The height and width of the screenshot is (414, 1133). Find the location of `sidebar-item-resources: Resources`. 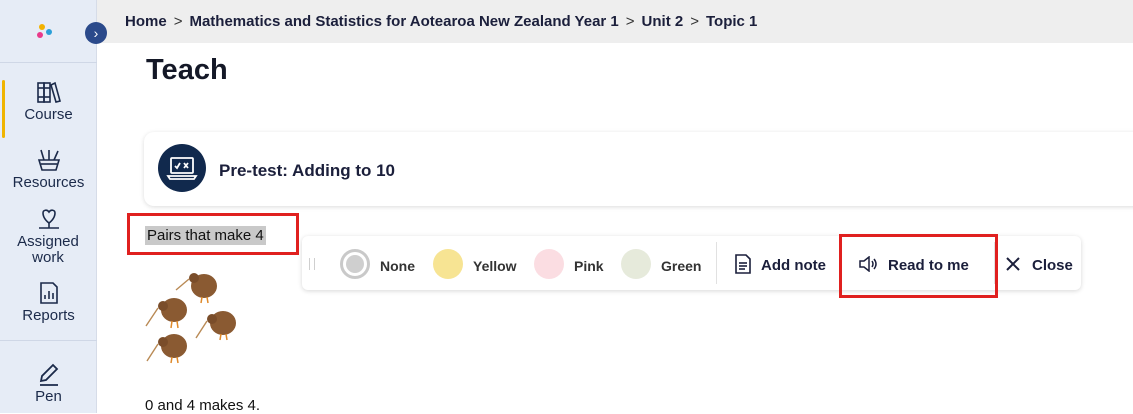

sidebar-item-resources: Resources is located at coordinates (48, 169).